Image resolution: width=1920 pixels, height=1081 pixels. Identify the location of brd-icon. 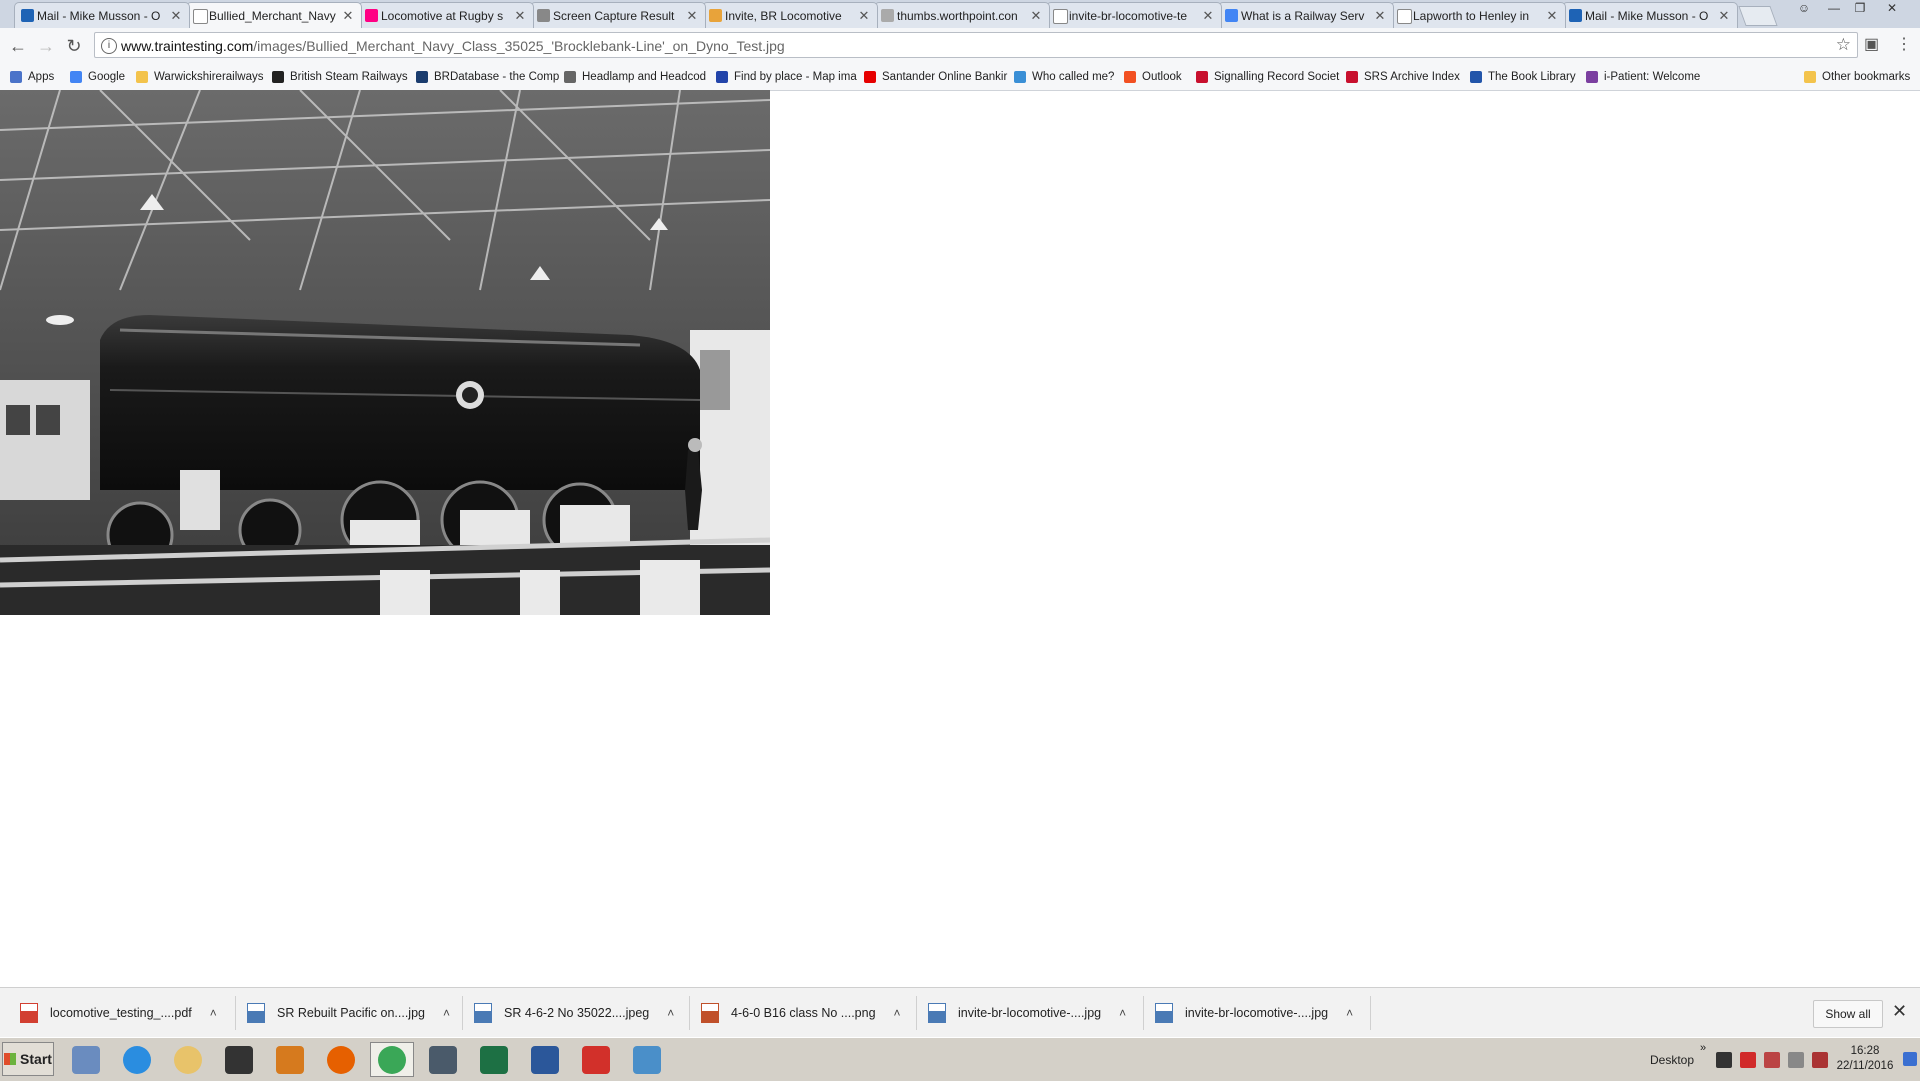
(422, 77).